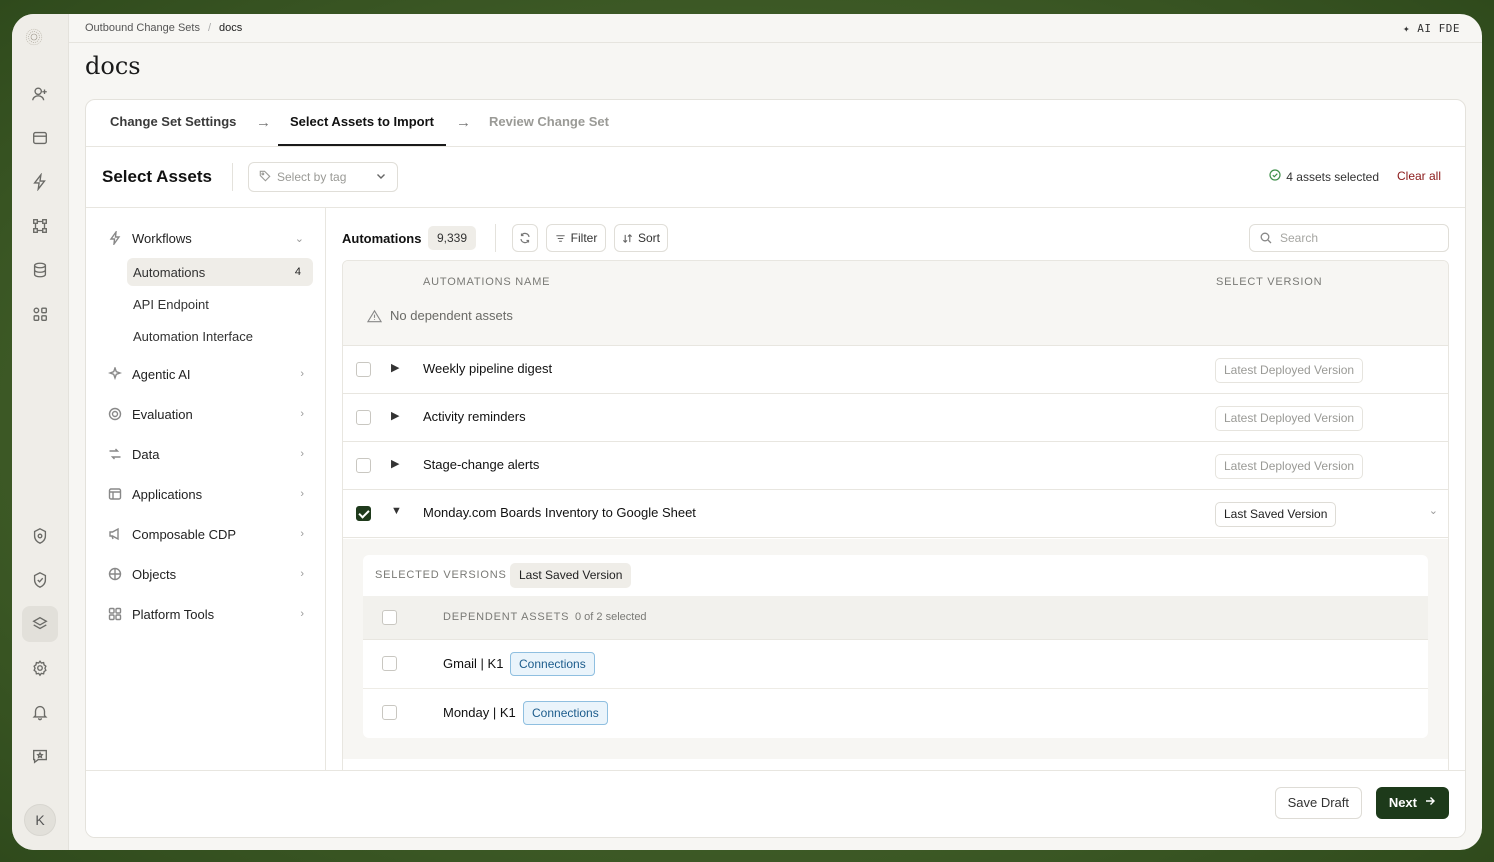 This screenshot has height=862, width=1494. I want to click on step-review-change-set: Review Change Set, so click(549, 121).